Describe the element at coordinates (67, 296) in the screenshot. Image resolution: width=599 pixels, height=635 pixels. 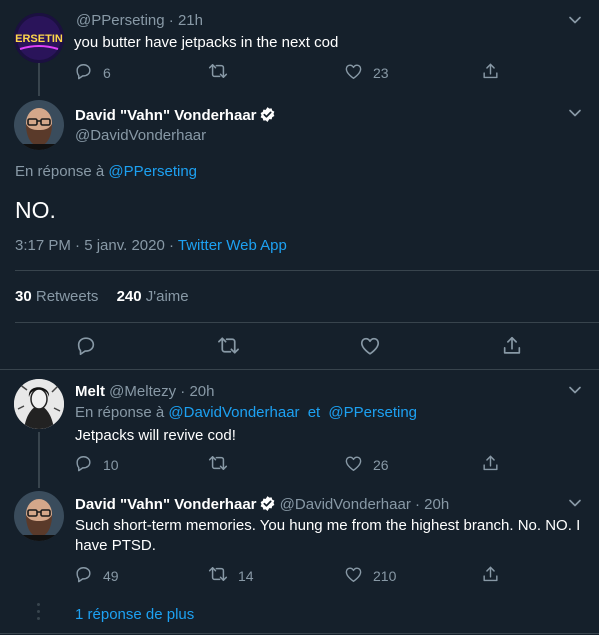
I see `retweets-label: Retweets` at that location.